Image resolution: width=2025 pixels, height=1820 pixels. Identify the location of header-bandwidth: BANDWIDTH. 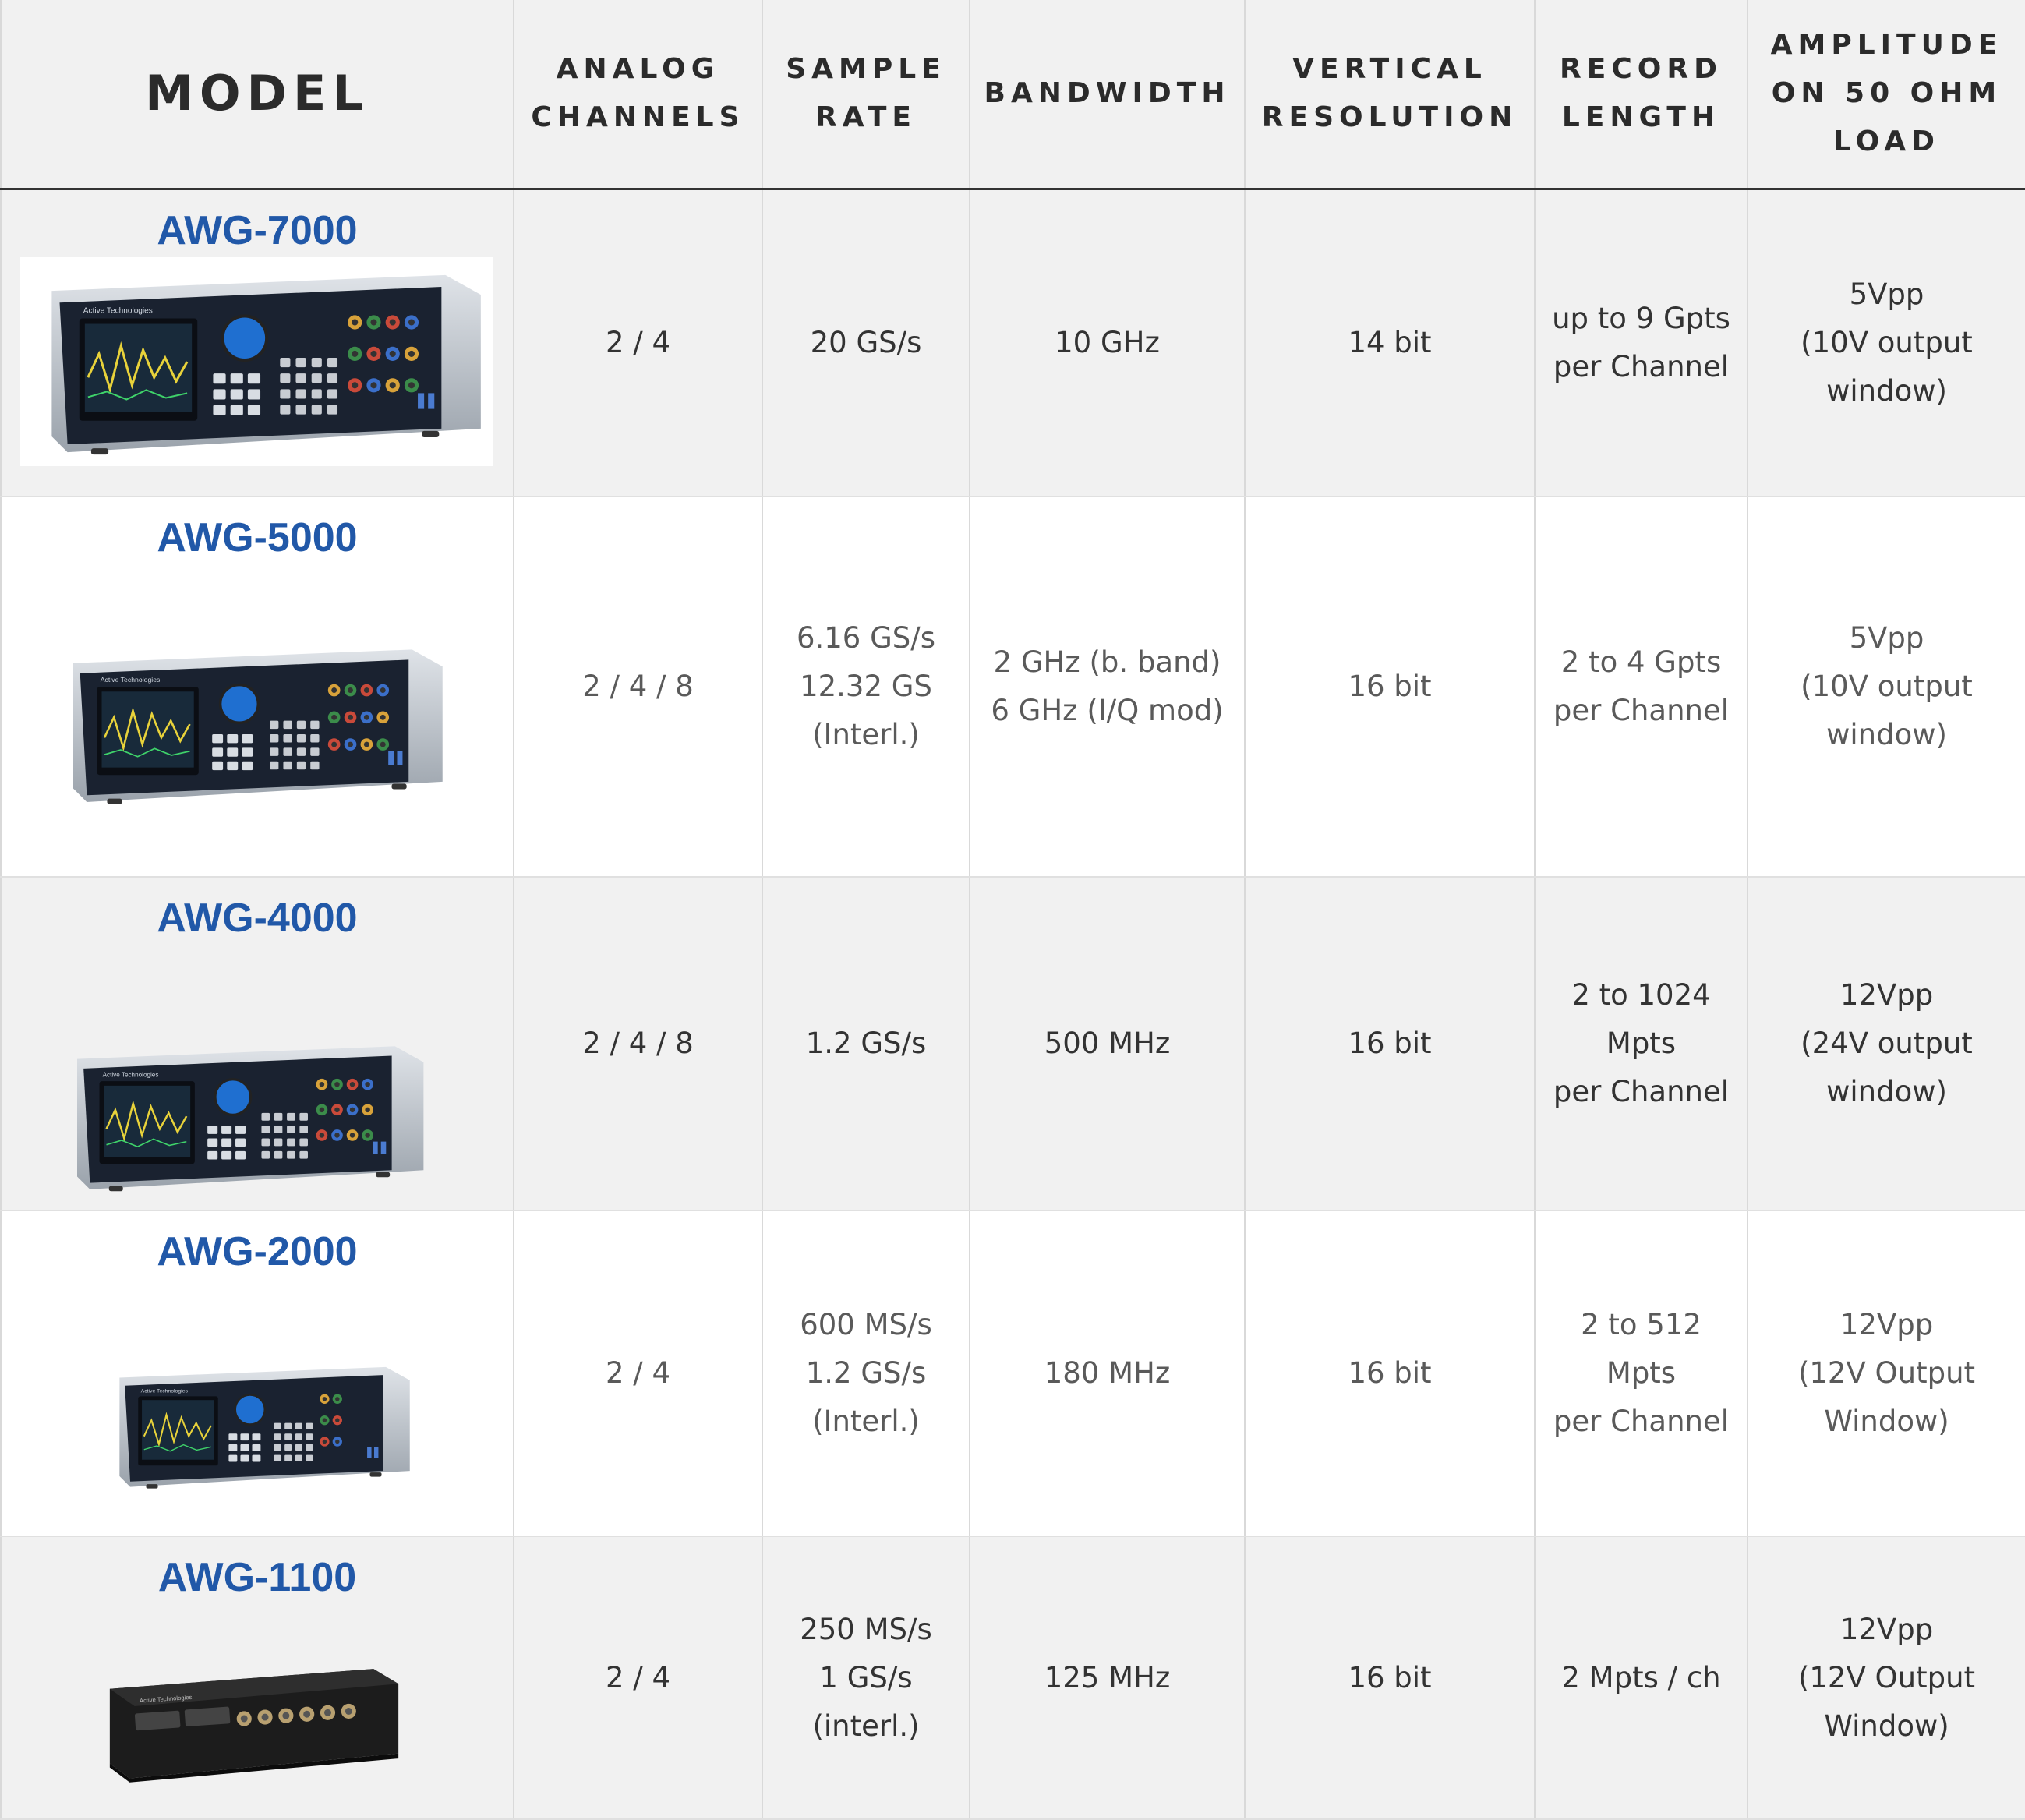
(1107, 95).